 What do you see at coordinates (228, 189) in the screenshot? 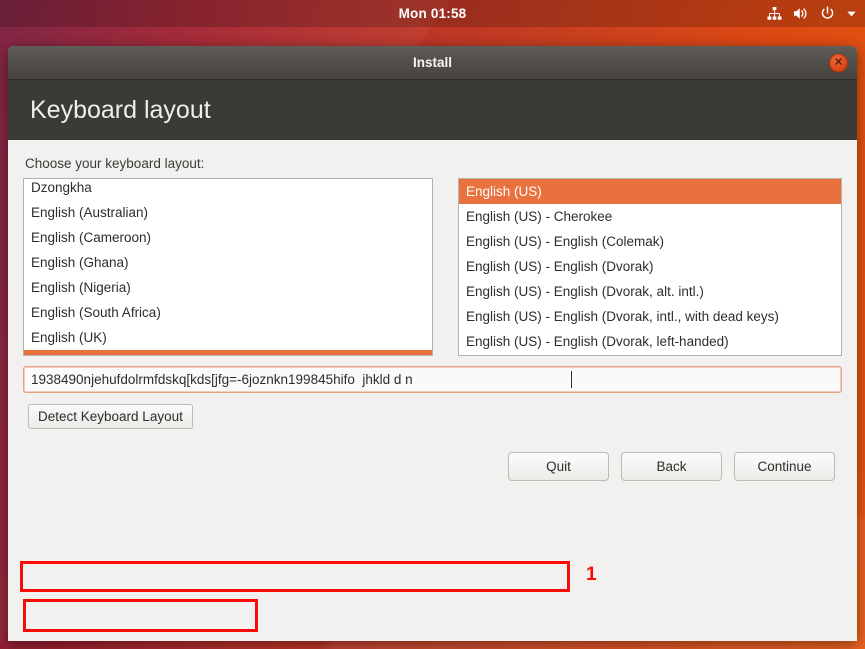
I see `keyboard-layout-list-item: Dzongkha` at bounding box center [228, 189].